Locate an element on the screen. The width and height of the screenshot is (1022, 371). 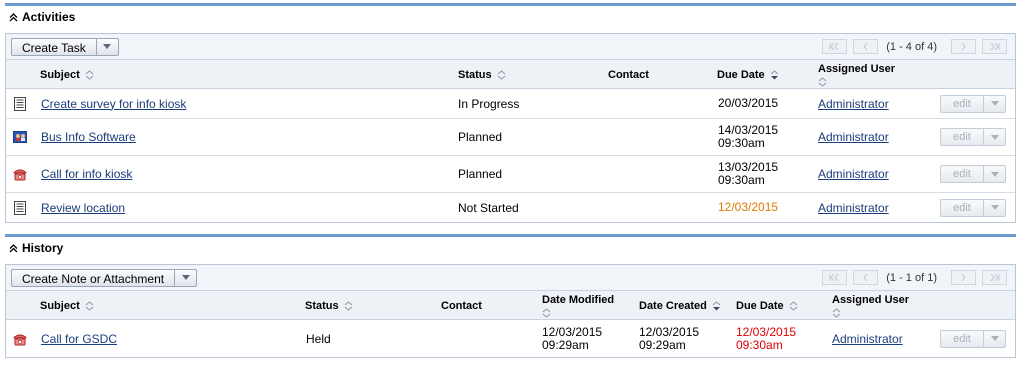
status-text: Not Started is located at coordinates (488, 207).